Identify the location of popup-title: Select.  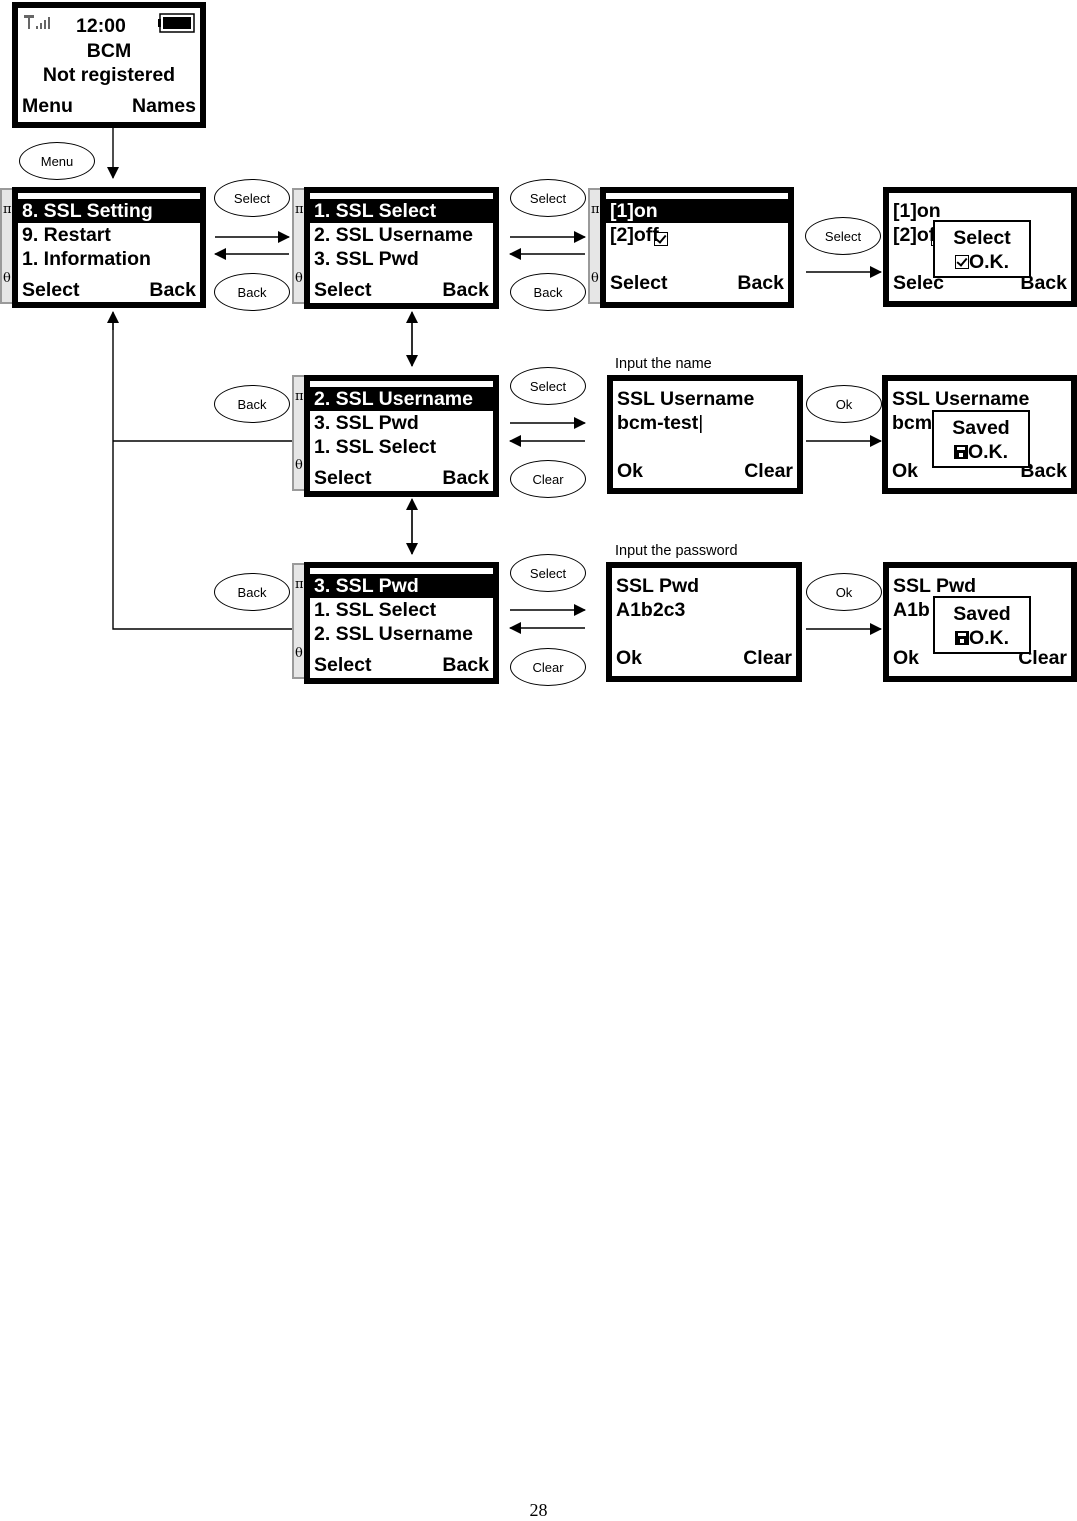
(982, 238).